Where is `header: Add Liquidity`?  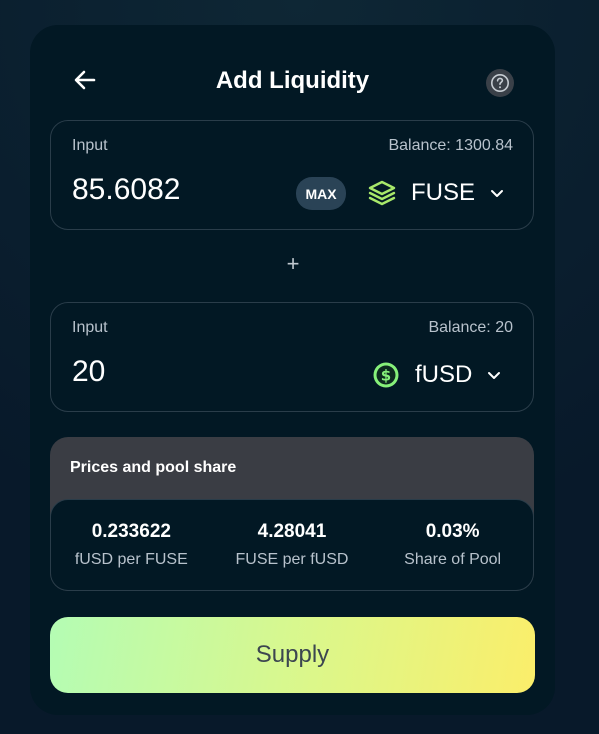
header: Add Liquidity is located at coordinates (292, 80).